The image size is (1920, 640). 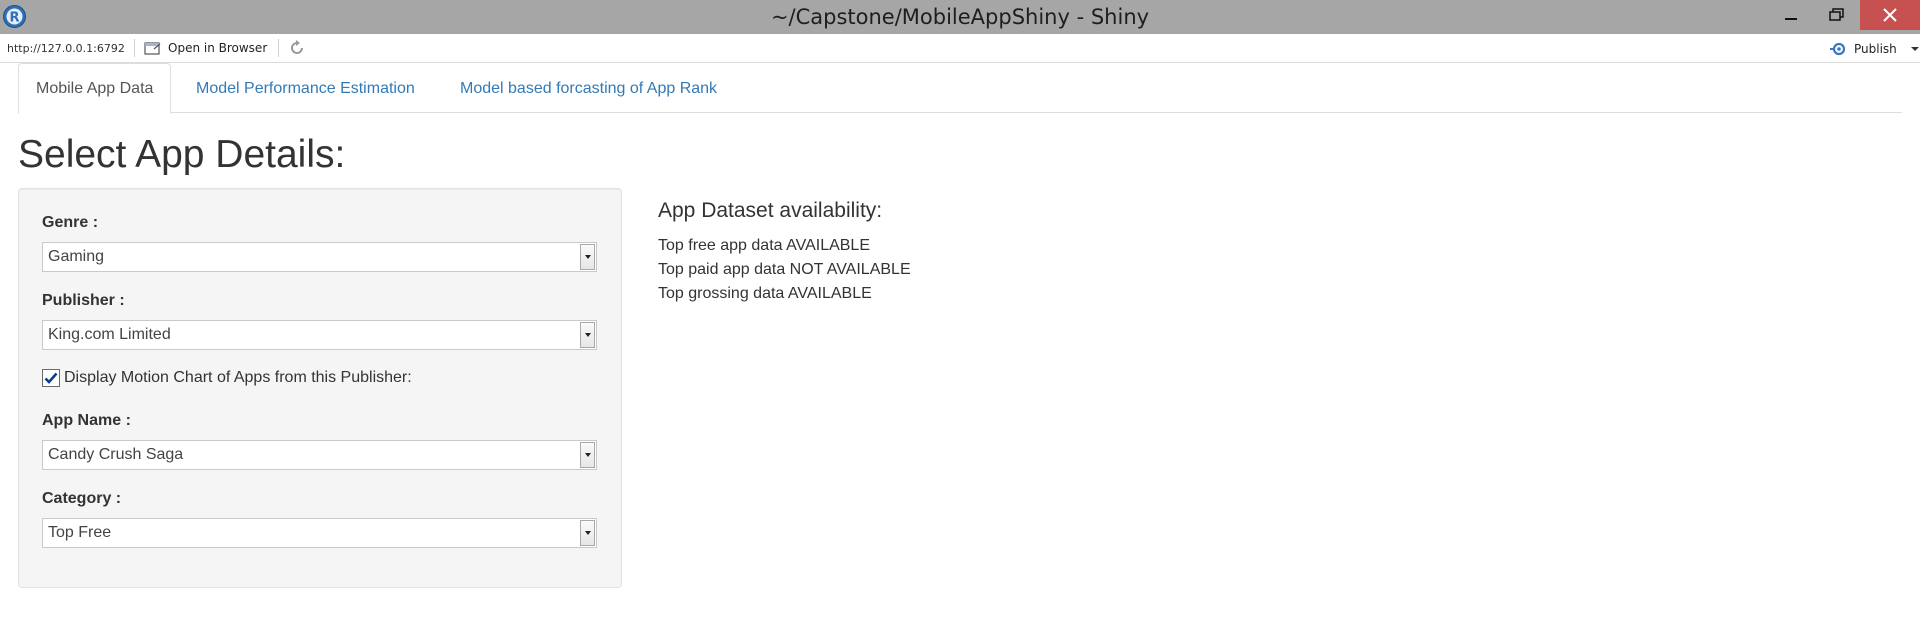 I want to click on open-in-browser-label: Open in Browser, so click(x=218, y=48).